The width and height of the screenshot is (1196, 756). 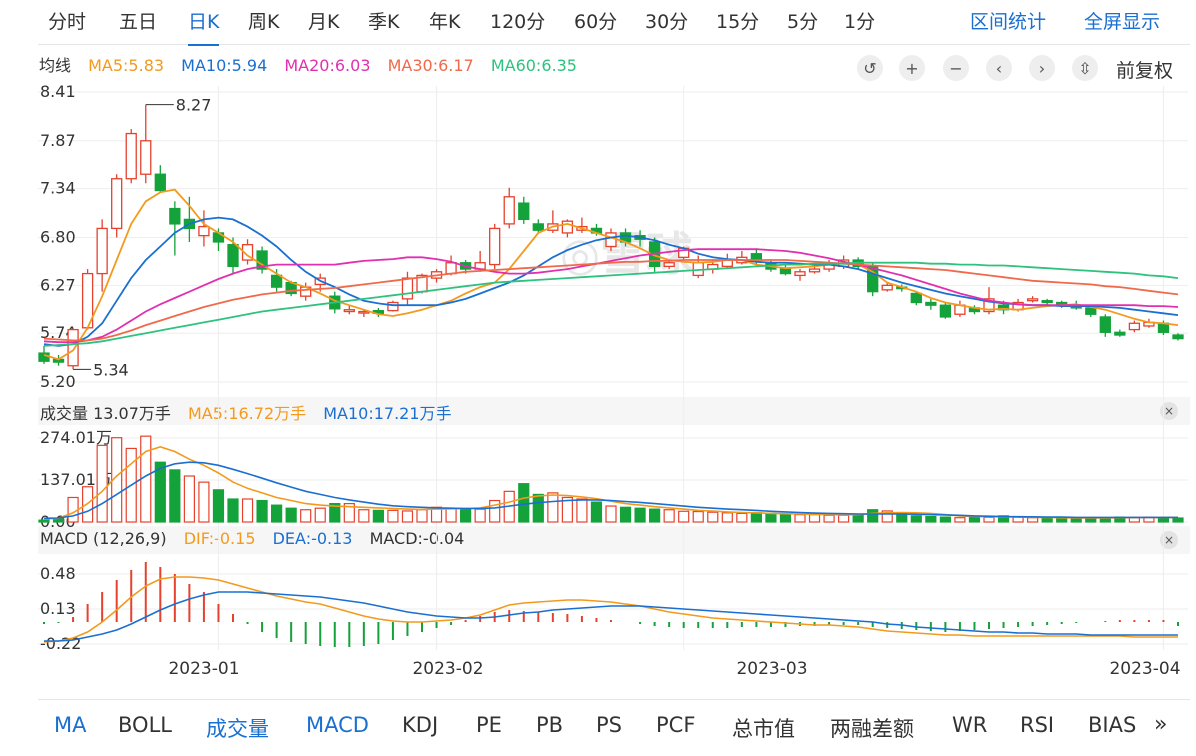 I want to click on x-tick-label: 2023-04, so click(x=1144, y=669).